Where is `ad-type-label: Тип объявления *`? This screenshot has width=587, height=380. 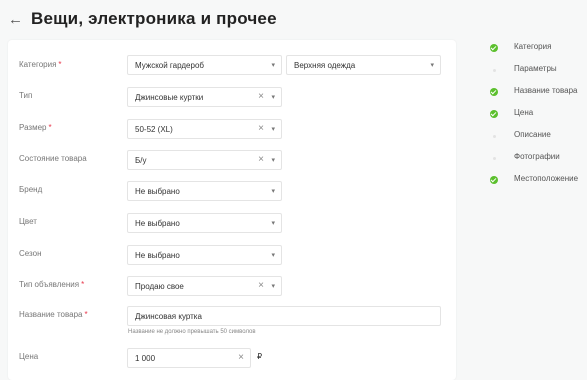 ad-type-label: Тип объявления * is located at coordinates (52, 284).